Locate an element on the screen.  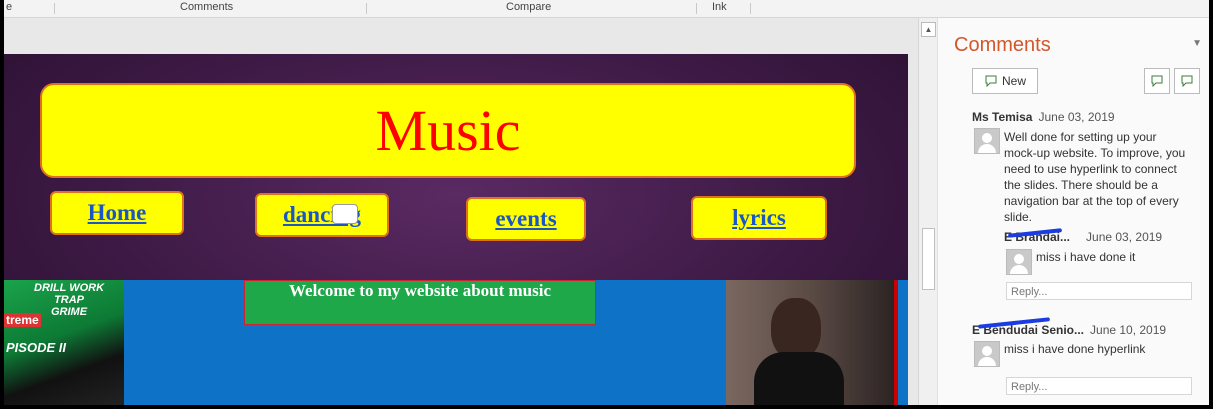
ribbon-group-compare: Compare is located at coordinates (528, 7).